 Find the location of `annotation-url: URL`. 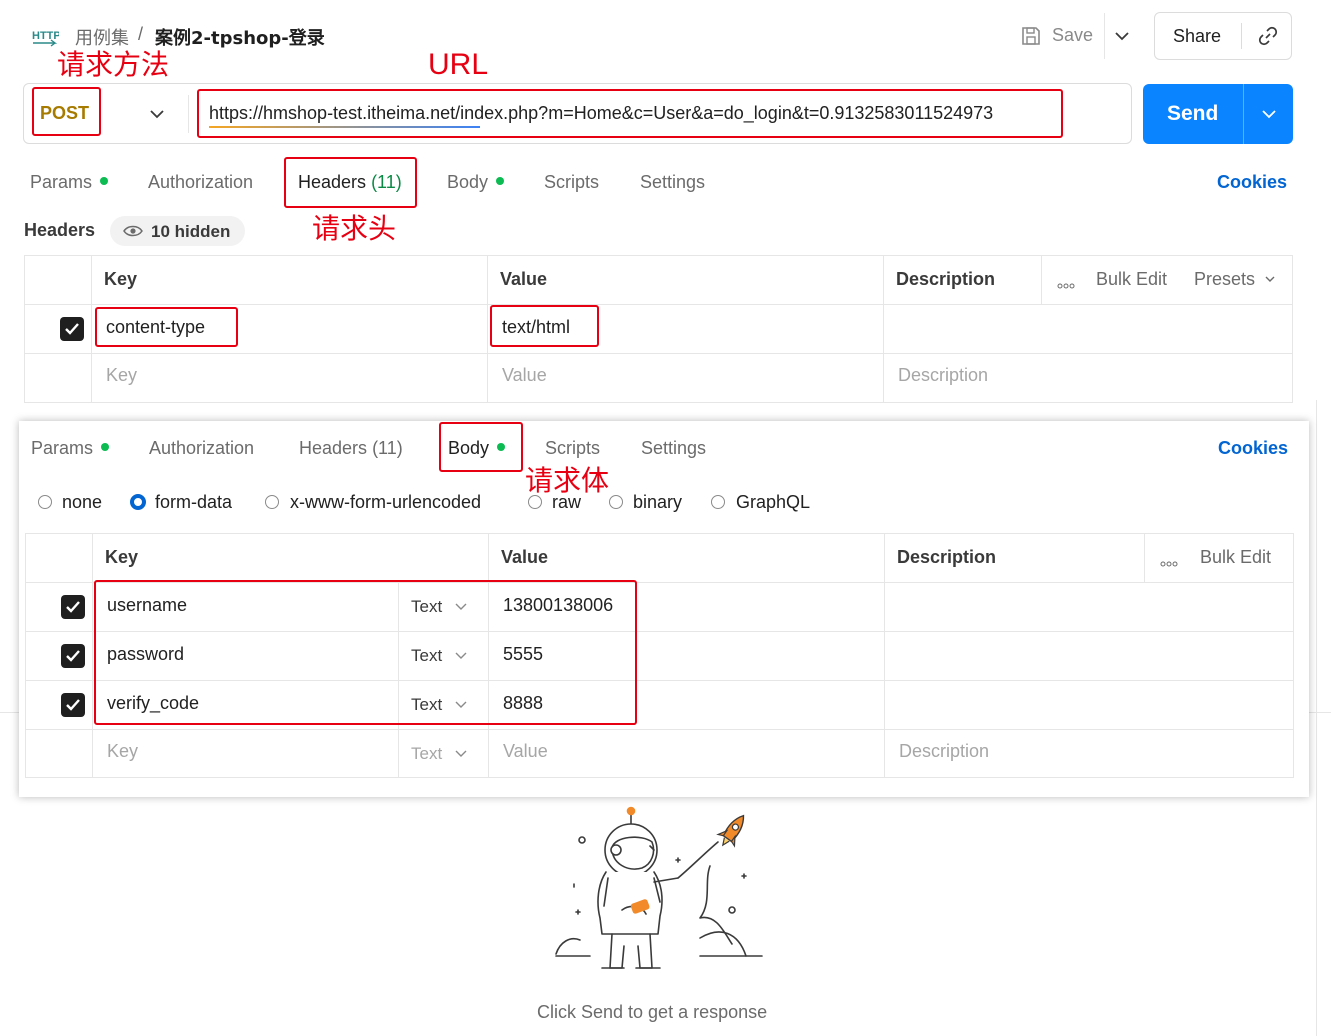

annotation-url: URL is located at coordinates (458, 64).